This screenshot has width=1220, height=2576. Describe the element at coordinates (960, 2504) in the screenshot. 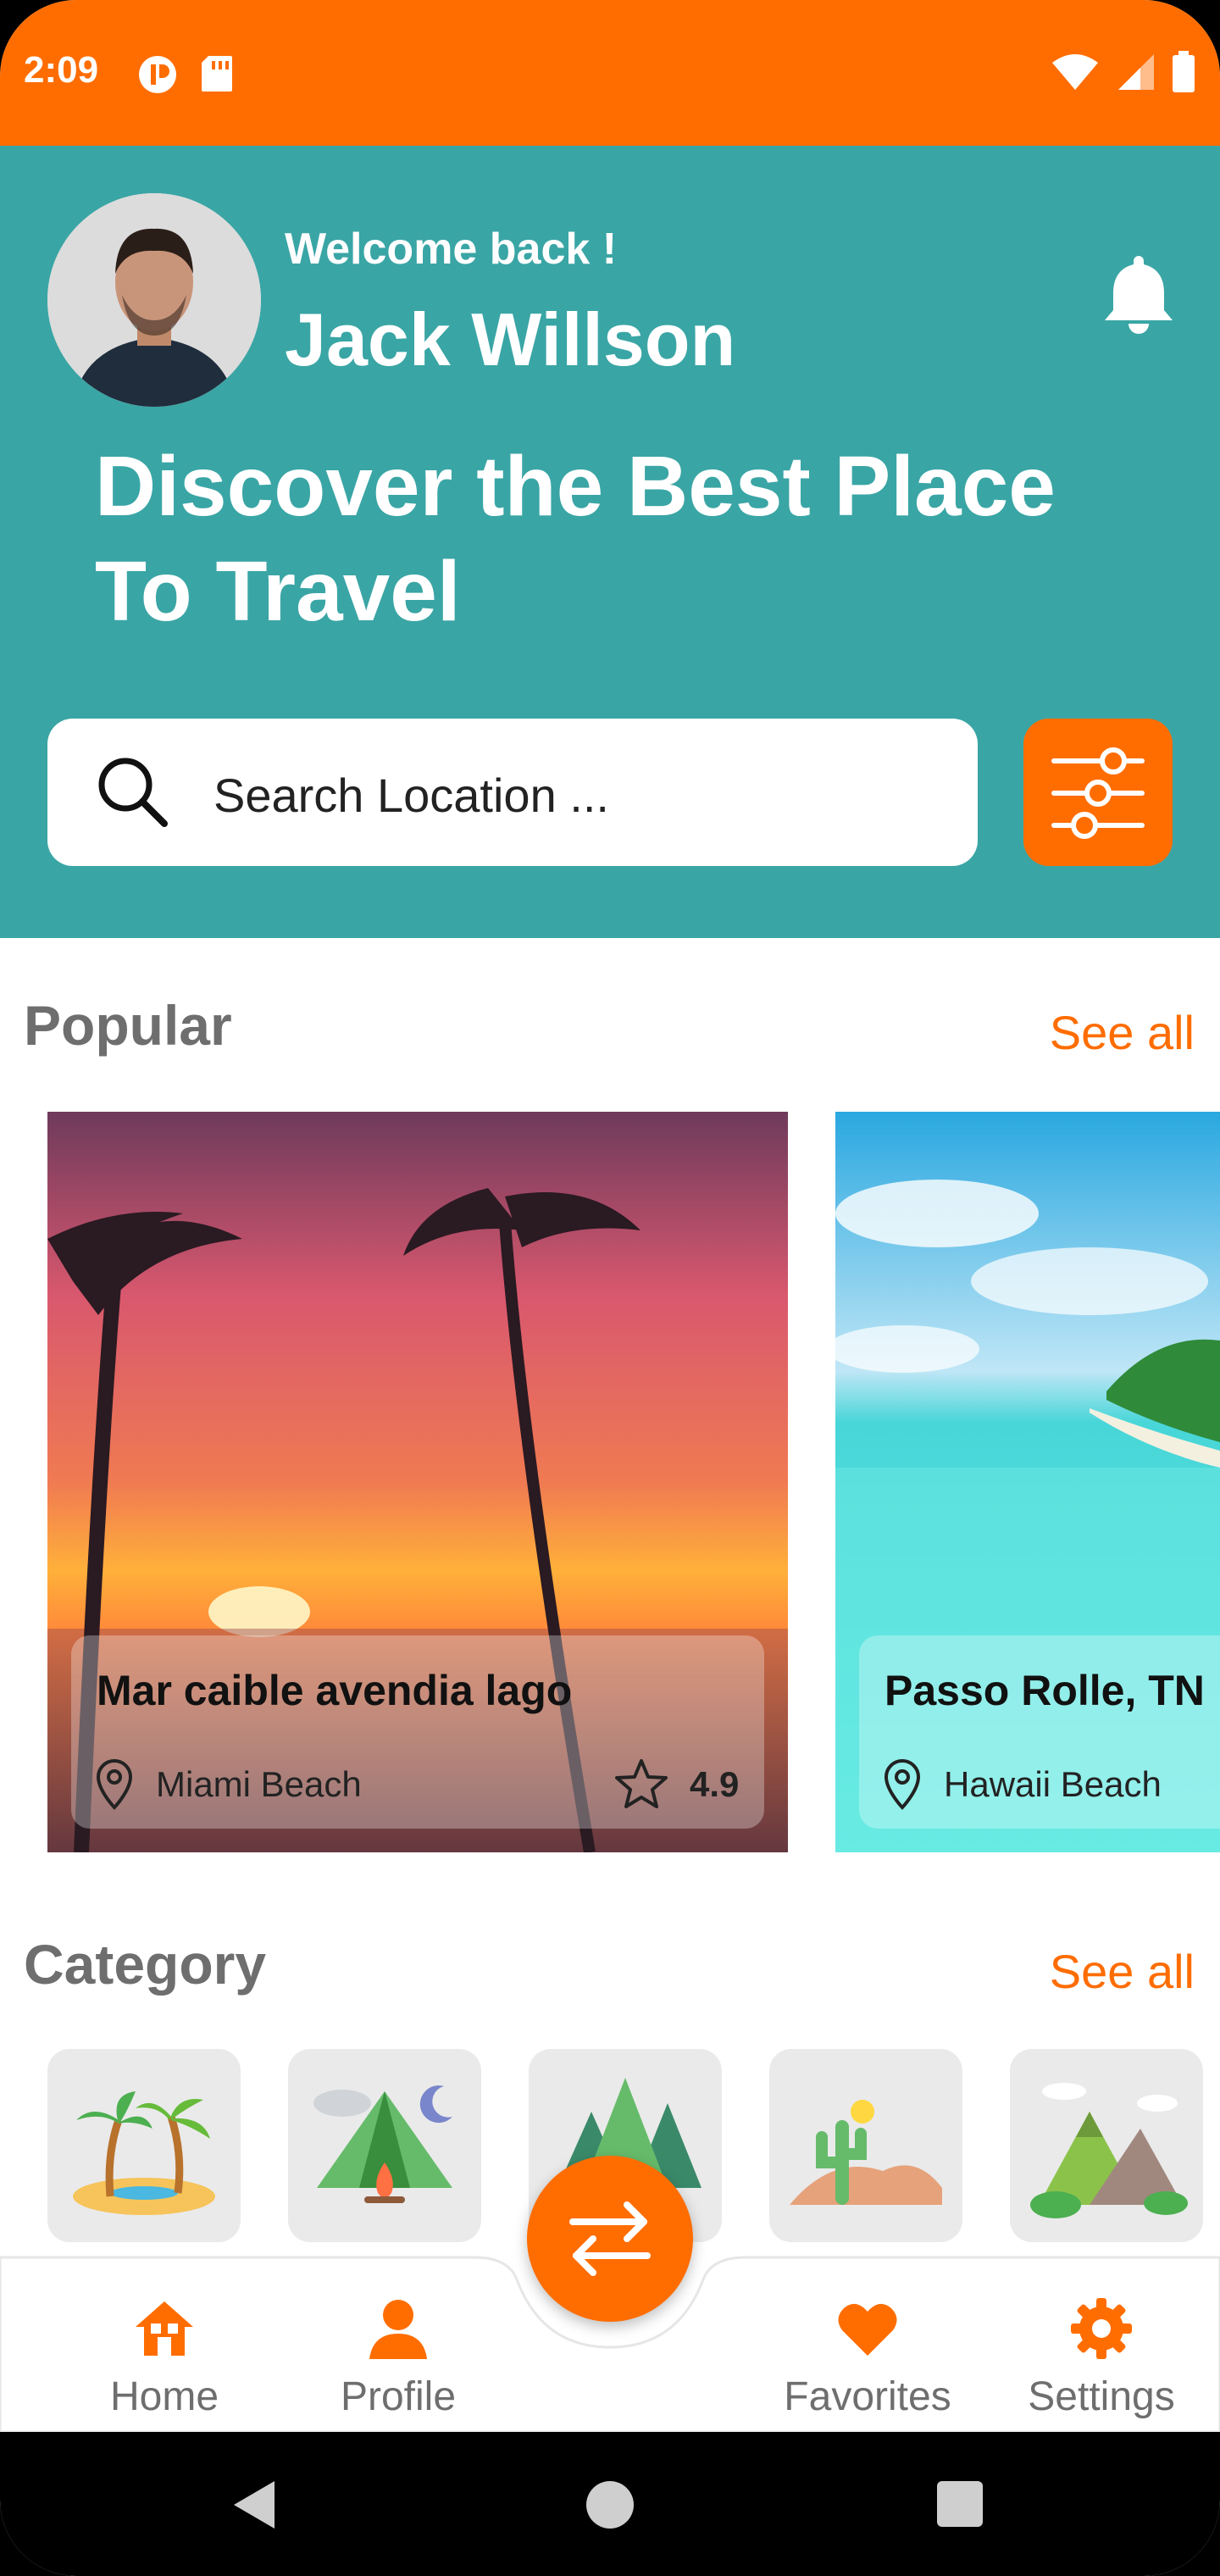

I see `recent-apps-icon` at that location.